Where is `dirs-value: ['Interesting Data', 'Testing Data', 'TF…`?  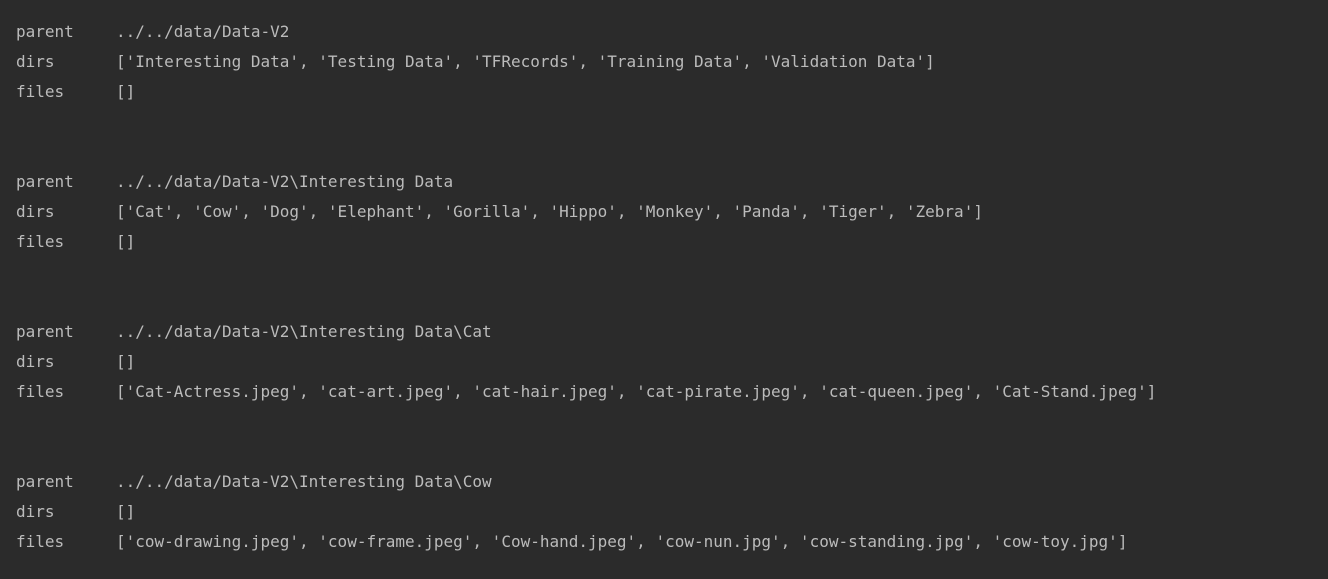 dirs-value: ['Interesting Data', 'Testing Data', 'TF… is located at coordinates (525, 61).